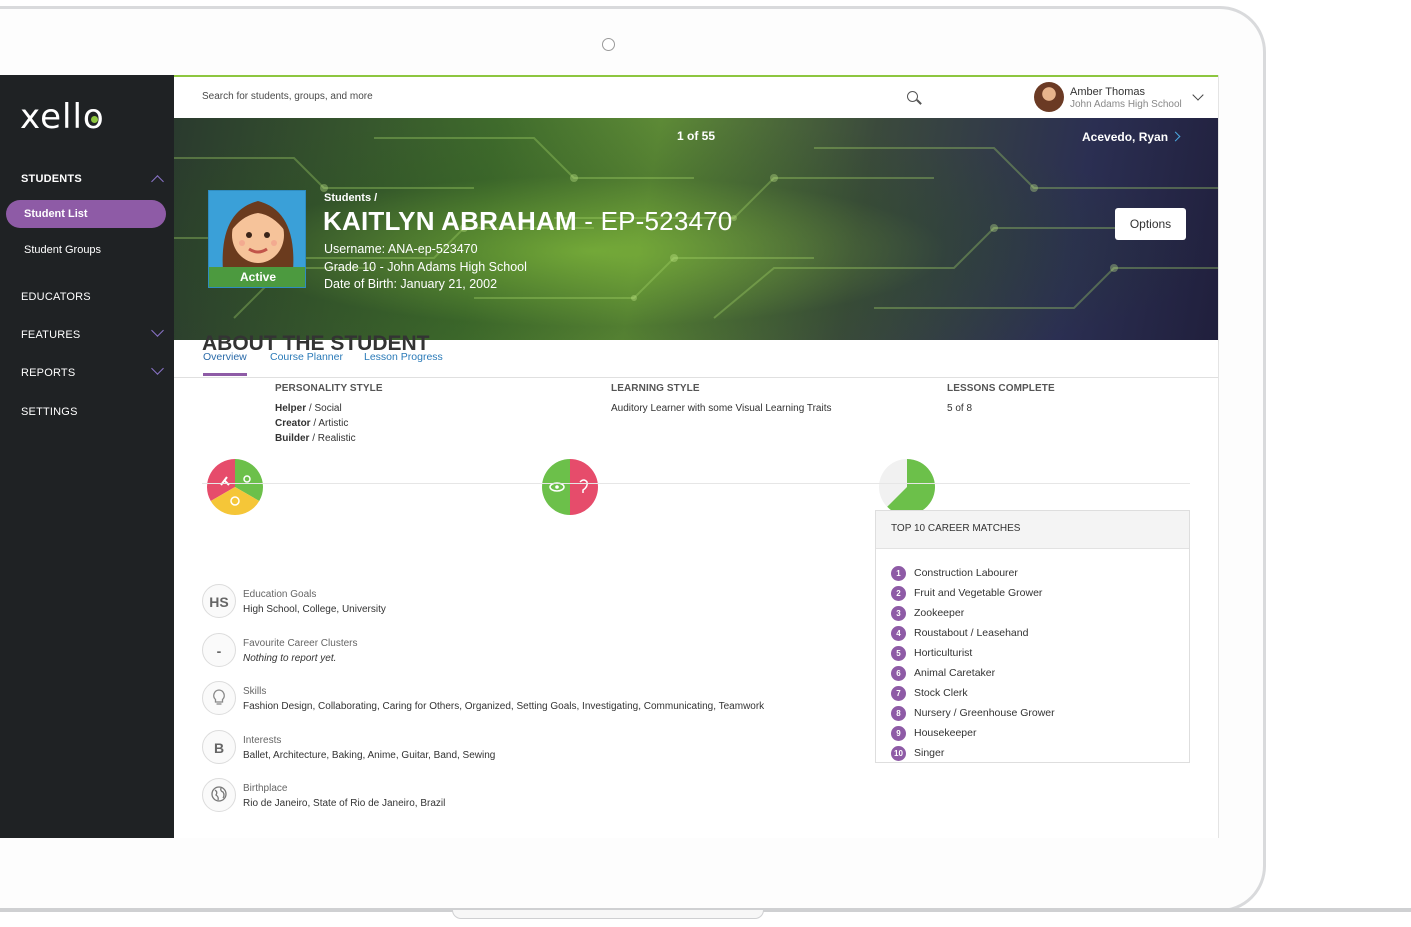  Describe the element at coordinates (1040, 673) in the screenshot. I see `list-item: 6 Animal Caretaker` at that location.